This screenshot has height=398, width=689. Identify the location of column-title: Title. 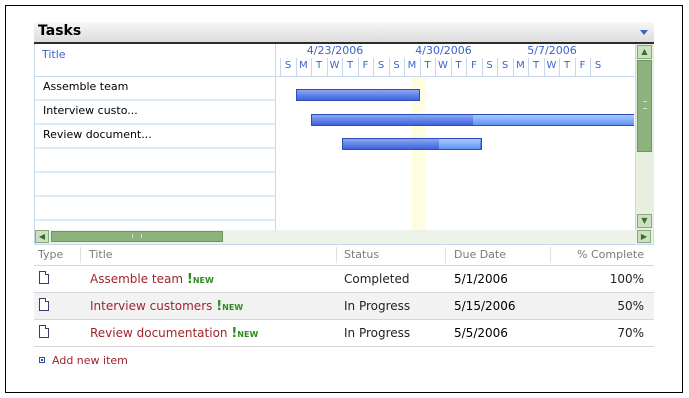
(101, 254).